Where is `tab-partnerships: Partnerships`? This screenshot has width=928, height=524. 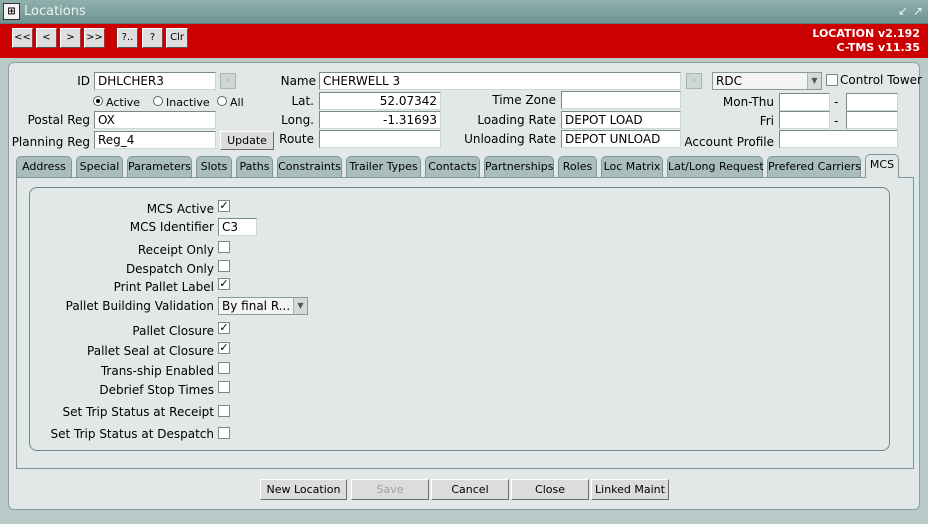
tab-partnerships: Partnerships is located at coordinates (519, 166).